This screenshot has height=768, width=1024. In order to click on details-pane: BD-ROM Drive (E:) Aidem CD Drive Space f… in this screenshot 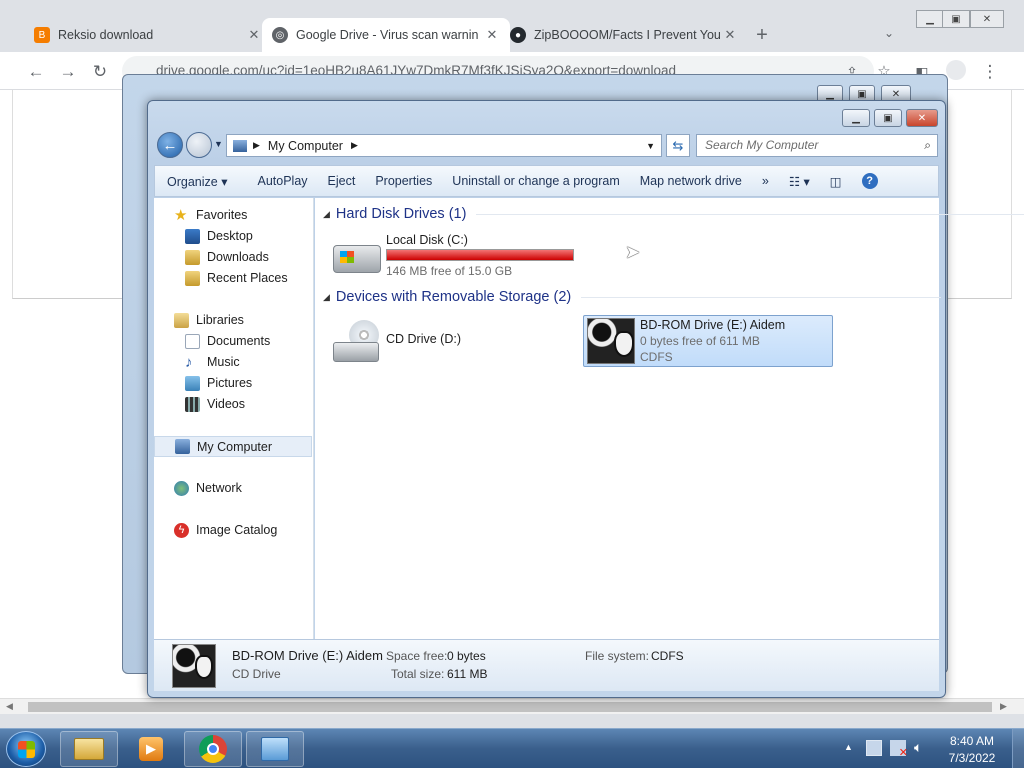, I will do `click(546, 665)`.